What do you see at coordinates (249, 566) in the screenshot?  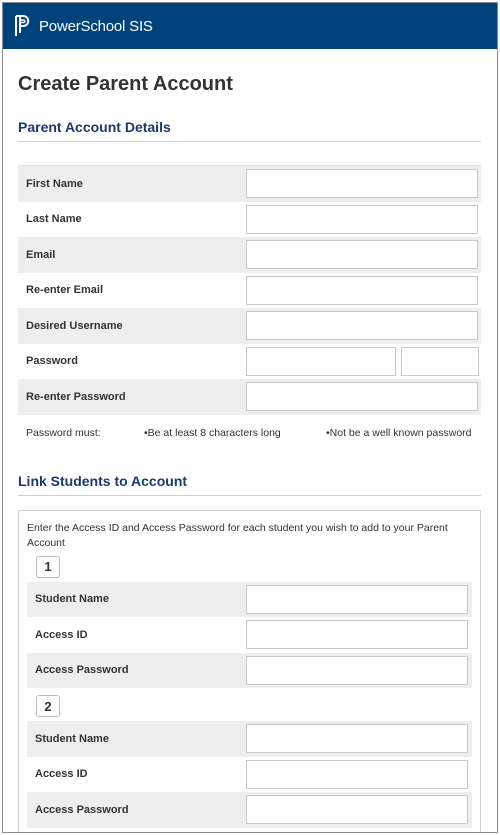 I see `student-1-header: 1` at bounding box center [249, 566].